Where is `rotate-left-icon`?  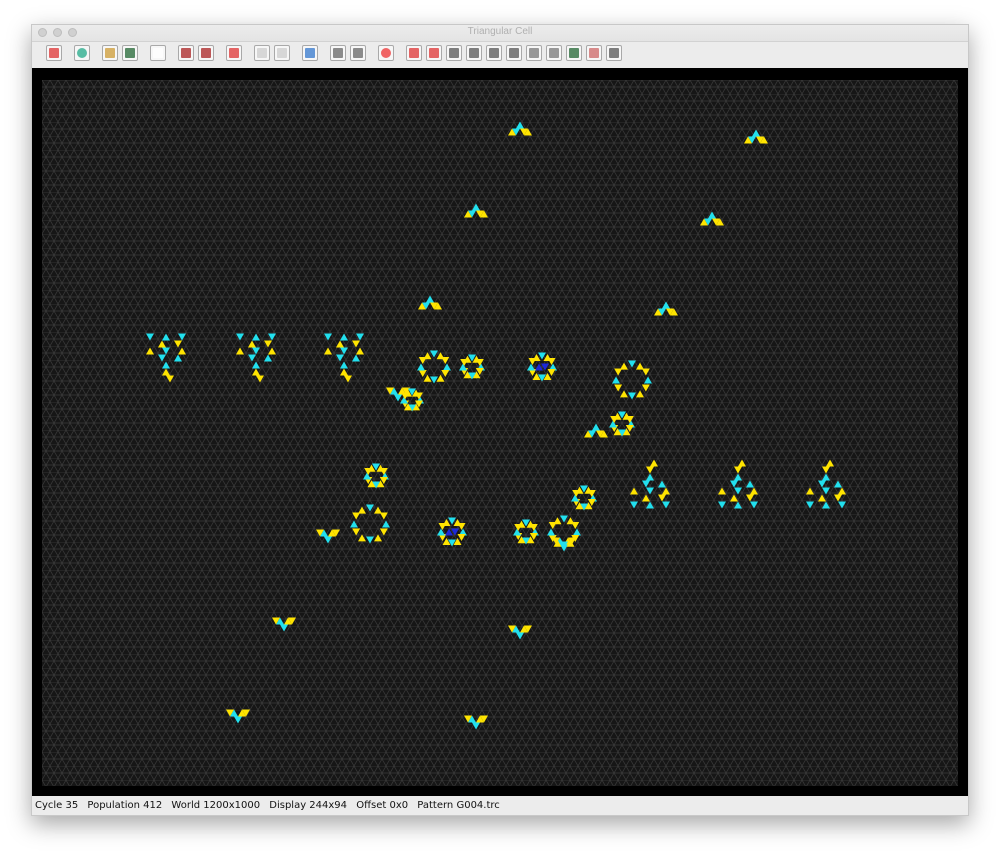 rotate-left-icon is located at coordinates (454, 53).